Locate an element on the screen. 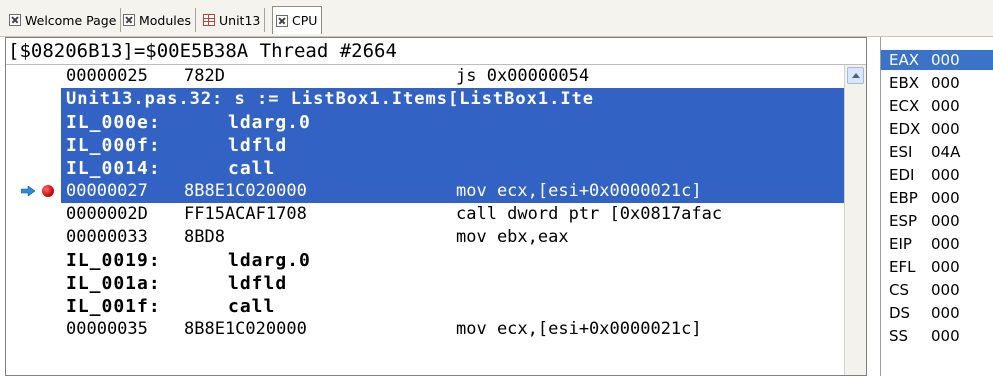 The image size is (993, 376). tab-label: CPU is located at coordinates (305, 20).